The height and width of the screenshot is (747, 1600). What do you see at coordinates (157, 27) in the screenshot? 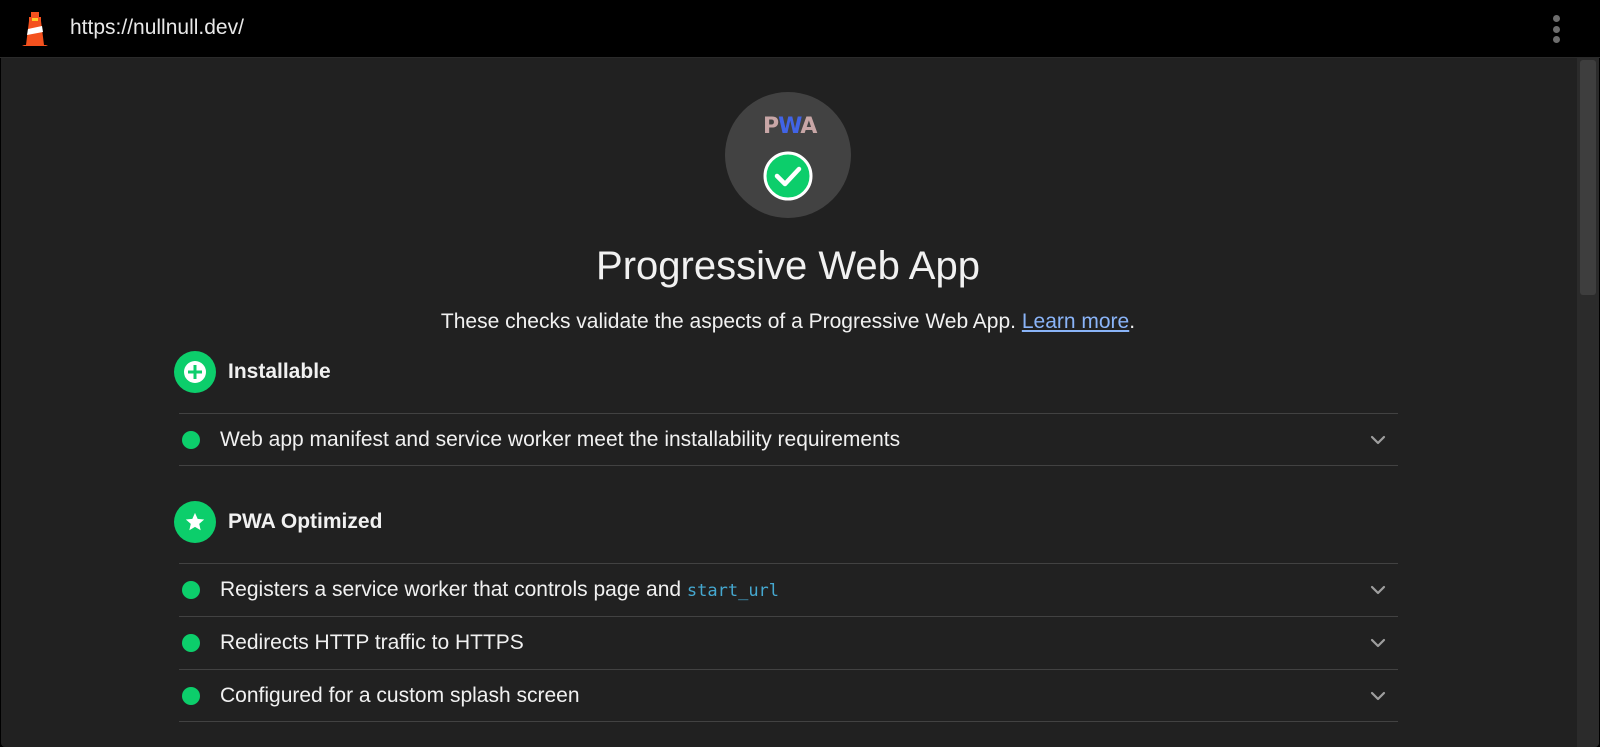
I see `report-url: https://nullnull.dev/` at bounding box center [157, 27].